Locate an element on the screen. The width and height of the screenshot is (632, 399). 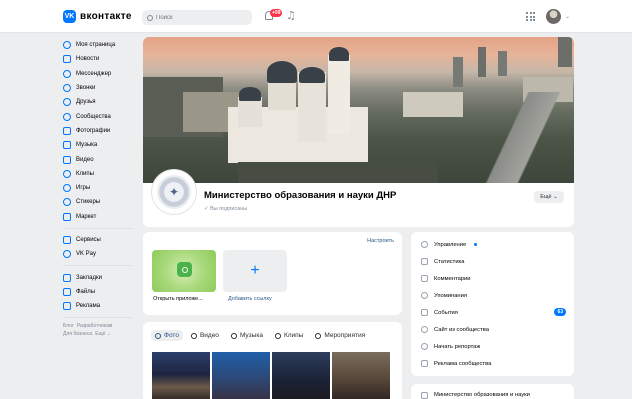
footer-link-more: Ещё ⌄ is located at coordinates (103, 334).